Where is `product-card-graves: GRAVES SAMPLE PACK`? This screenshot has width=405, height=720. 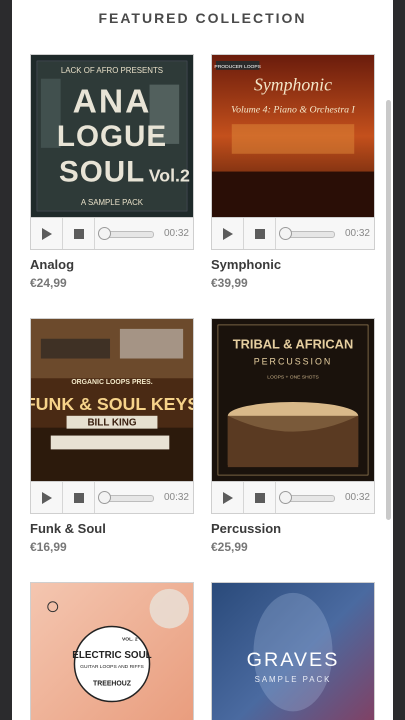 product-card-graves: GRAVES SAMPLE PACK is located at coordinates (293, 651).